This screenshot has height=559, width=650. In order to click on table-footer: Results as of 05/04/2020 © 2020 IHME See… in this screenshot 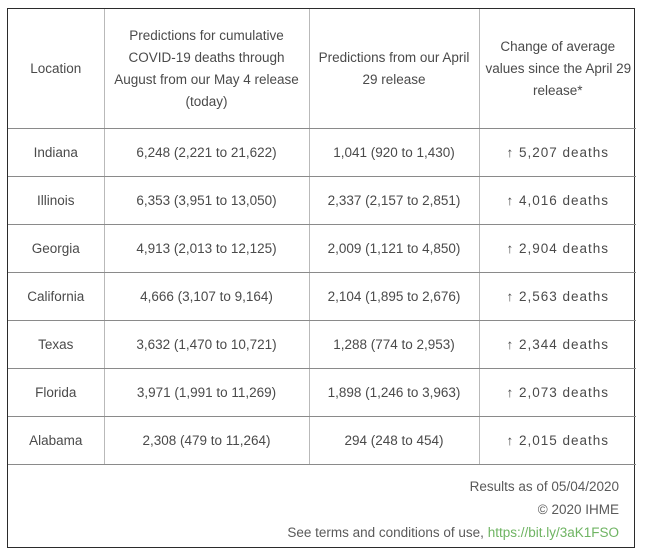, I will do `click(320, 505)`.